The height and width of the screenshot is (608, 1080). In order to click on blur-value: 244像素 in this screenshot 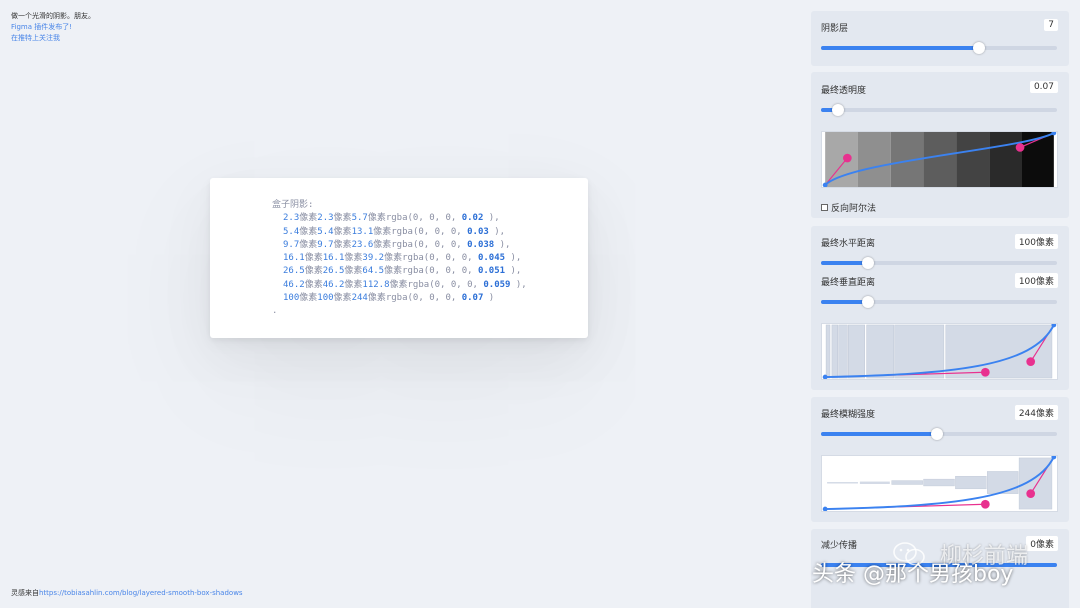, I will do `click(1036, 412)`.